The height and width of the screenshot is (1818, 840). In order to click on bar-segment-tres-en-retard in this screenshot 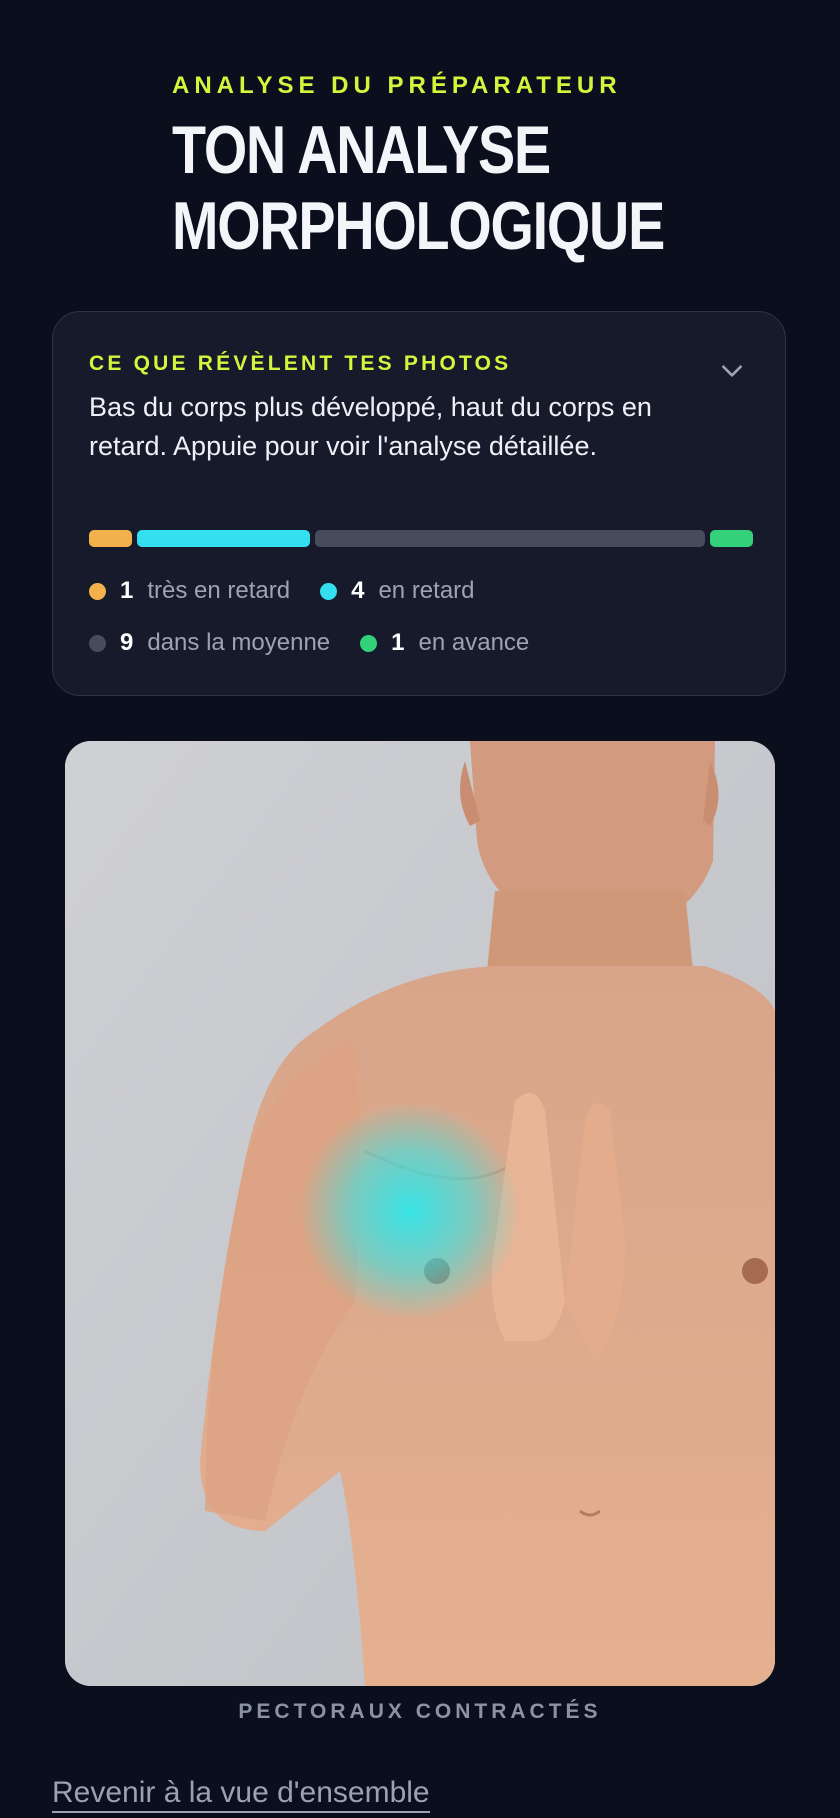, I will do `click(111, 538)`.